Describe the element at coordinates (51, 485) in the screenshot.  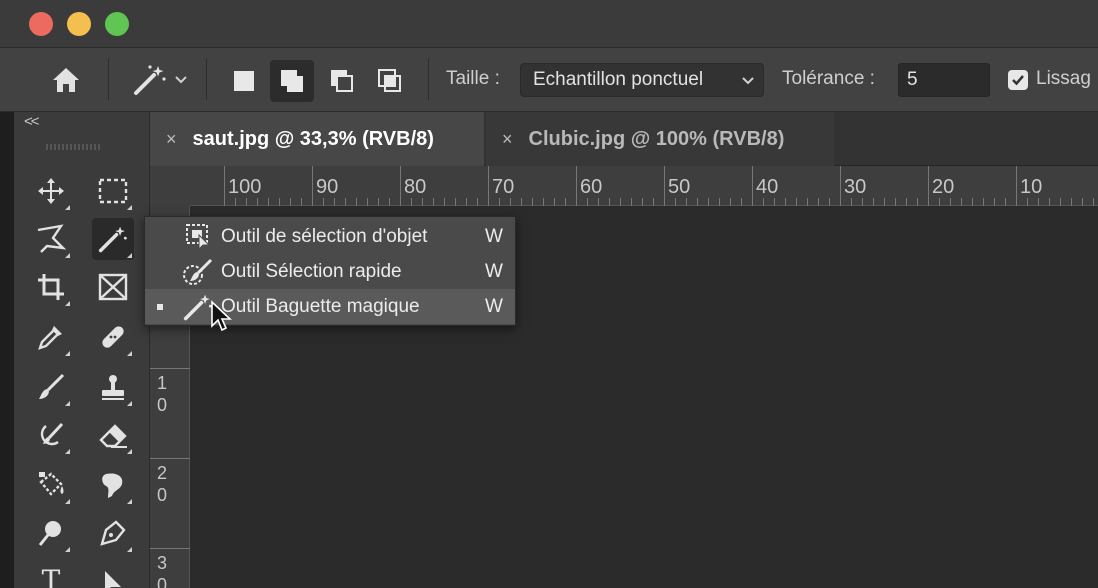
I see `paint-bucket-tool` at that location.